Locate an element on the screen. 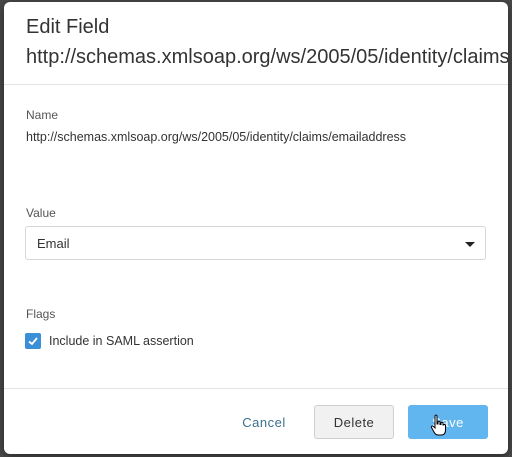  checkmark-icon is located at coordinates (33, 341).